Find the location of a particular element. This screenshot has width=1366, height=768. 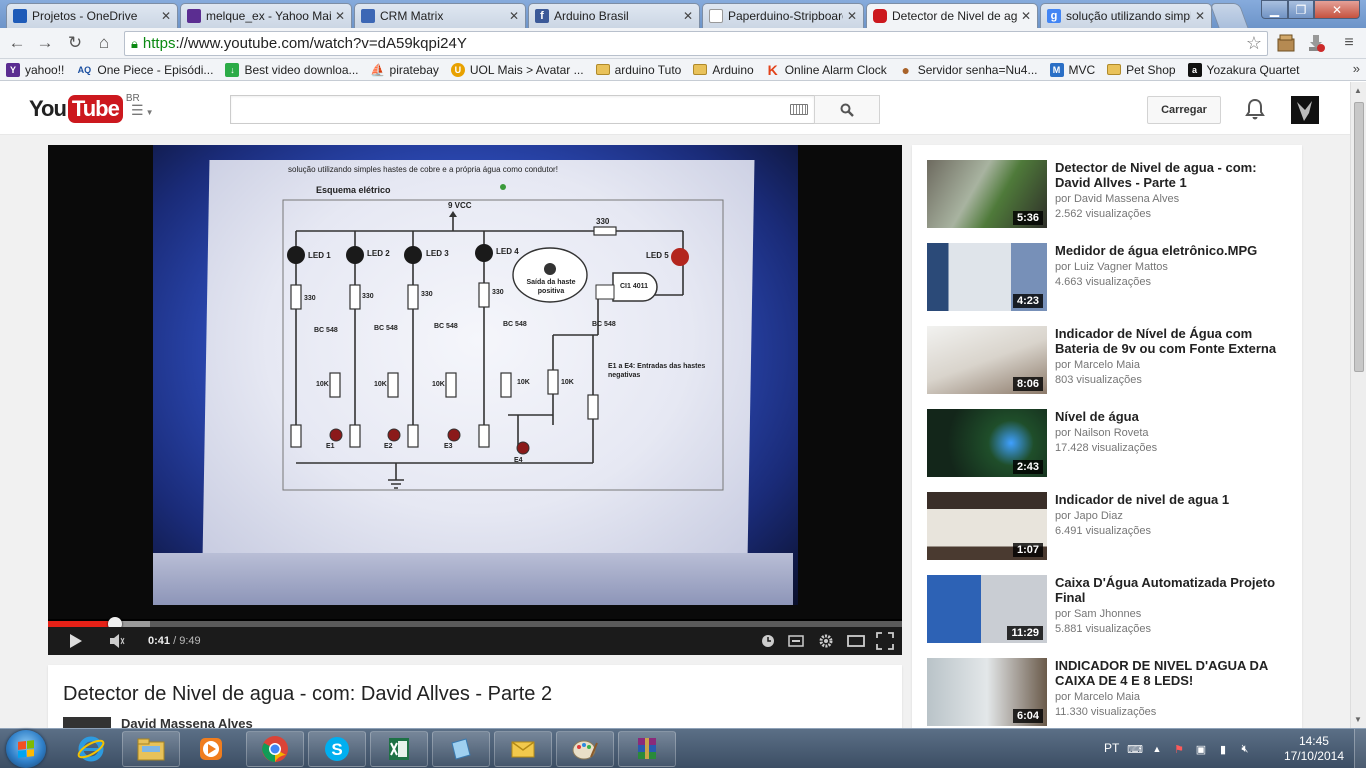

video-thumbnail: 6:04 is located at coordinates (987, 692).